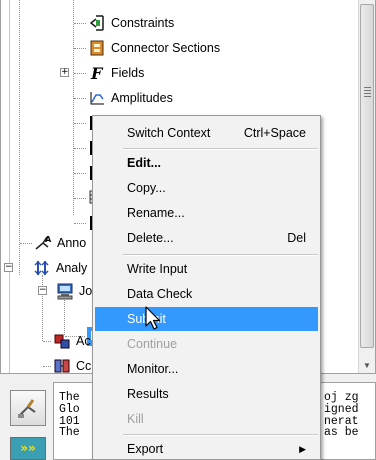  I want to click on tree-item-label: Ac, so click(83, 341).